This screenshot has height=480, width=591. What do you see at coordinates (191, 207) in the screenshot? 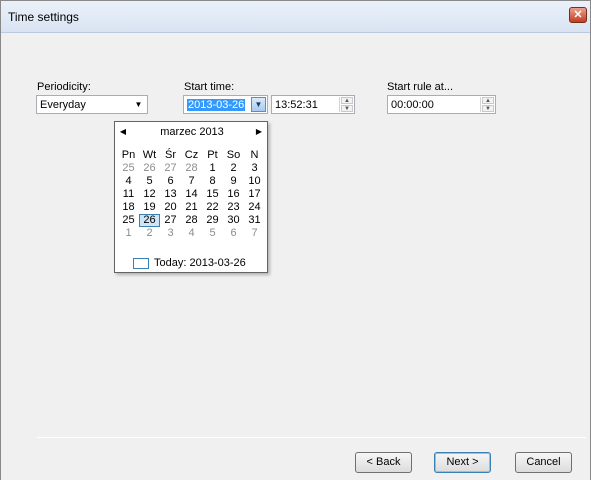
I see `calendar-day: 21` at bounding box center [191, 207].